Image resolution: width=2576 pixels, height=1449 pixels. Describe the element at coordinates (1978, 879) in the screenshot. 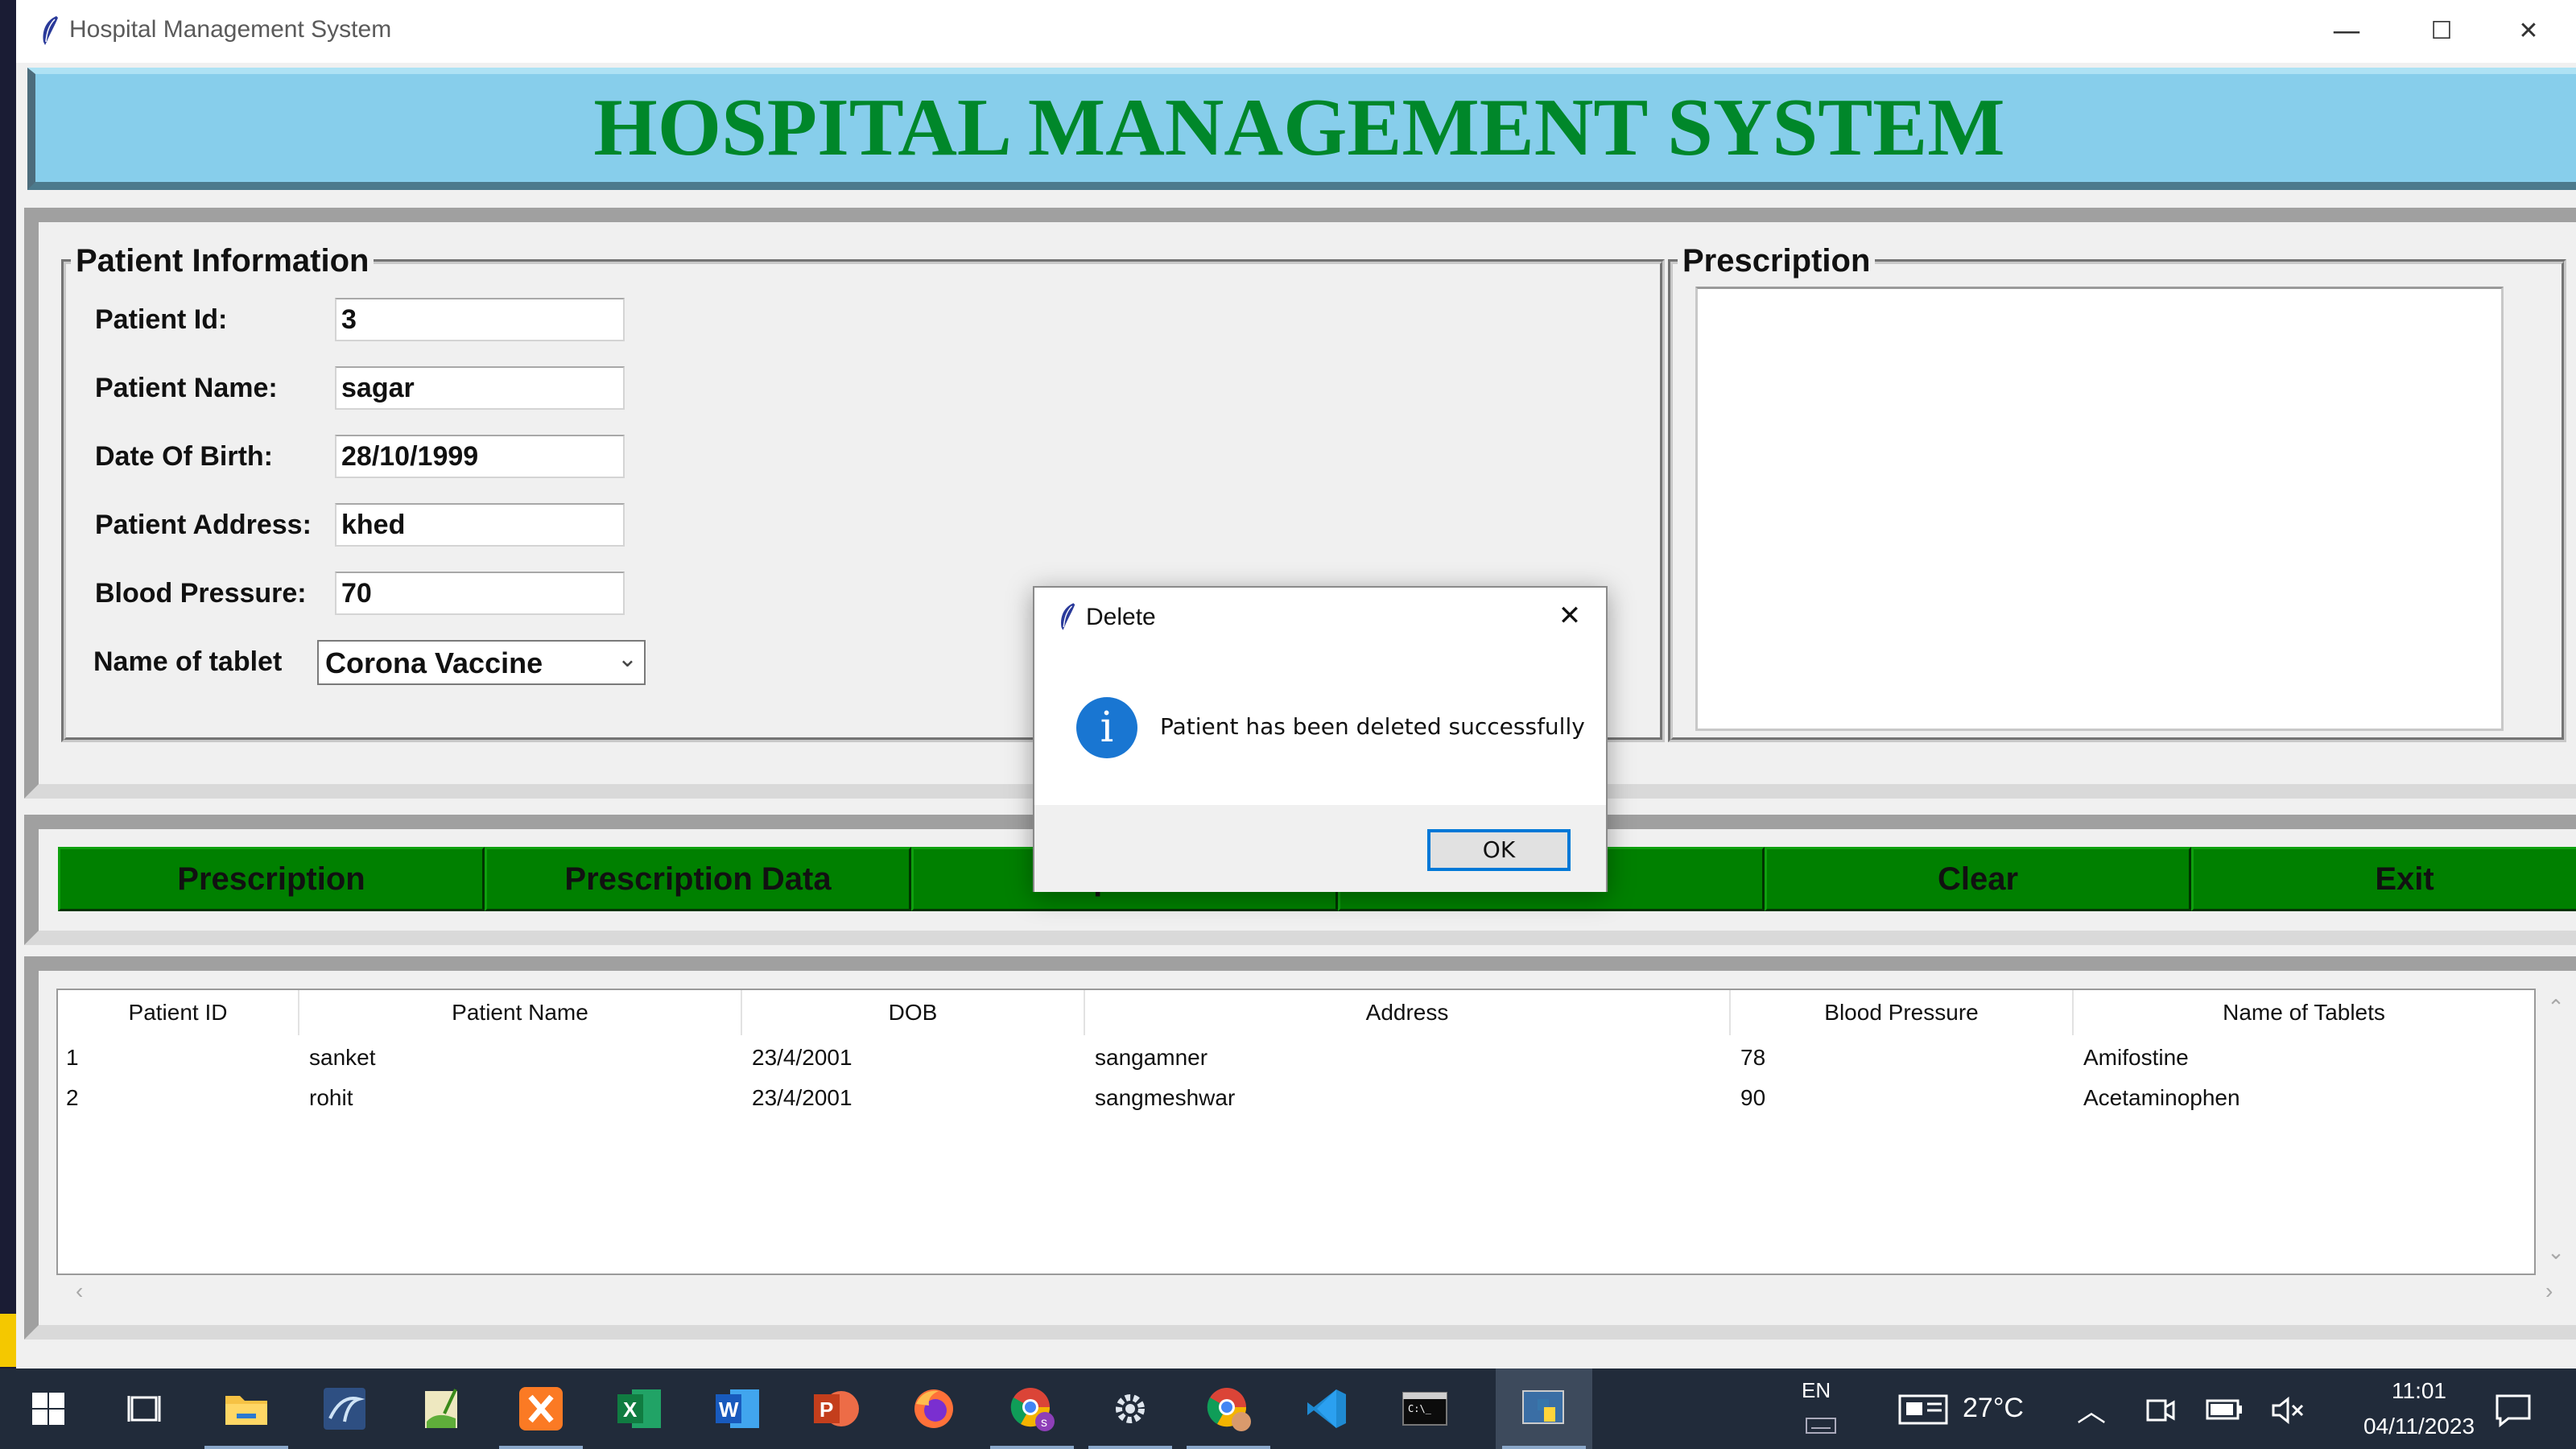

I see `clear-button: Clear` at that location.